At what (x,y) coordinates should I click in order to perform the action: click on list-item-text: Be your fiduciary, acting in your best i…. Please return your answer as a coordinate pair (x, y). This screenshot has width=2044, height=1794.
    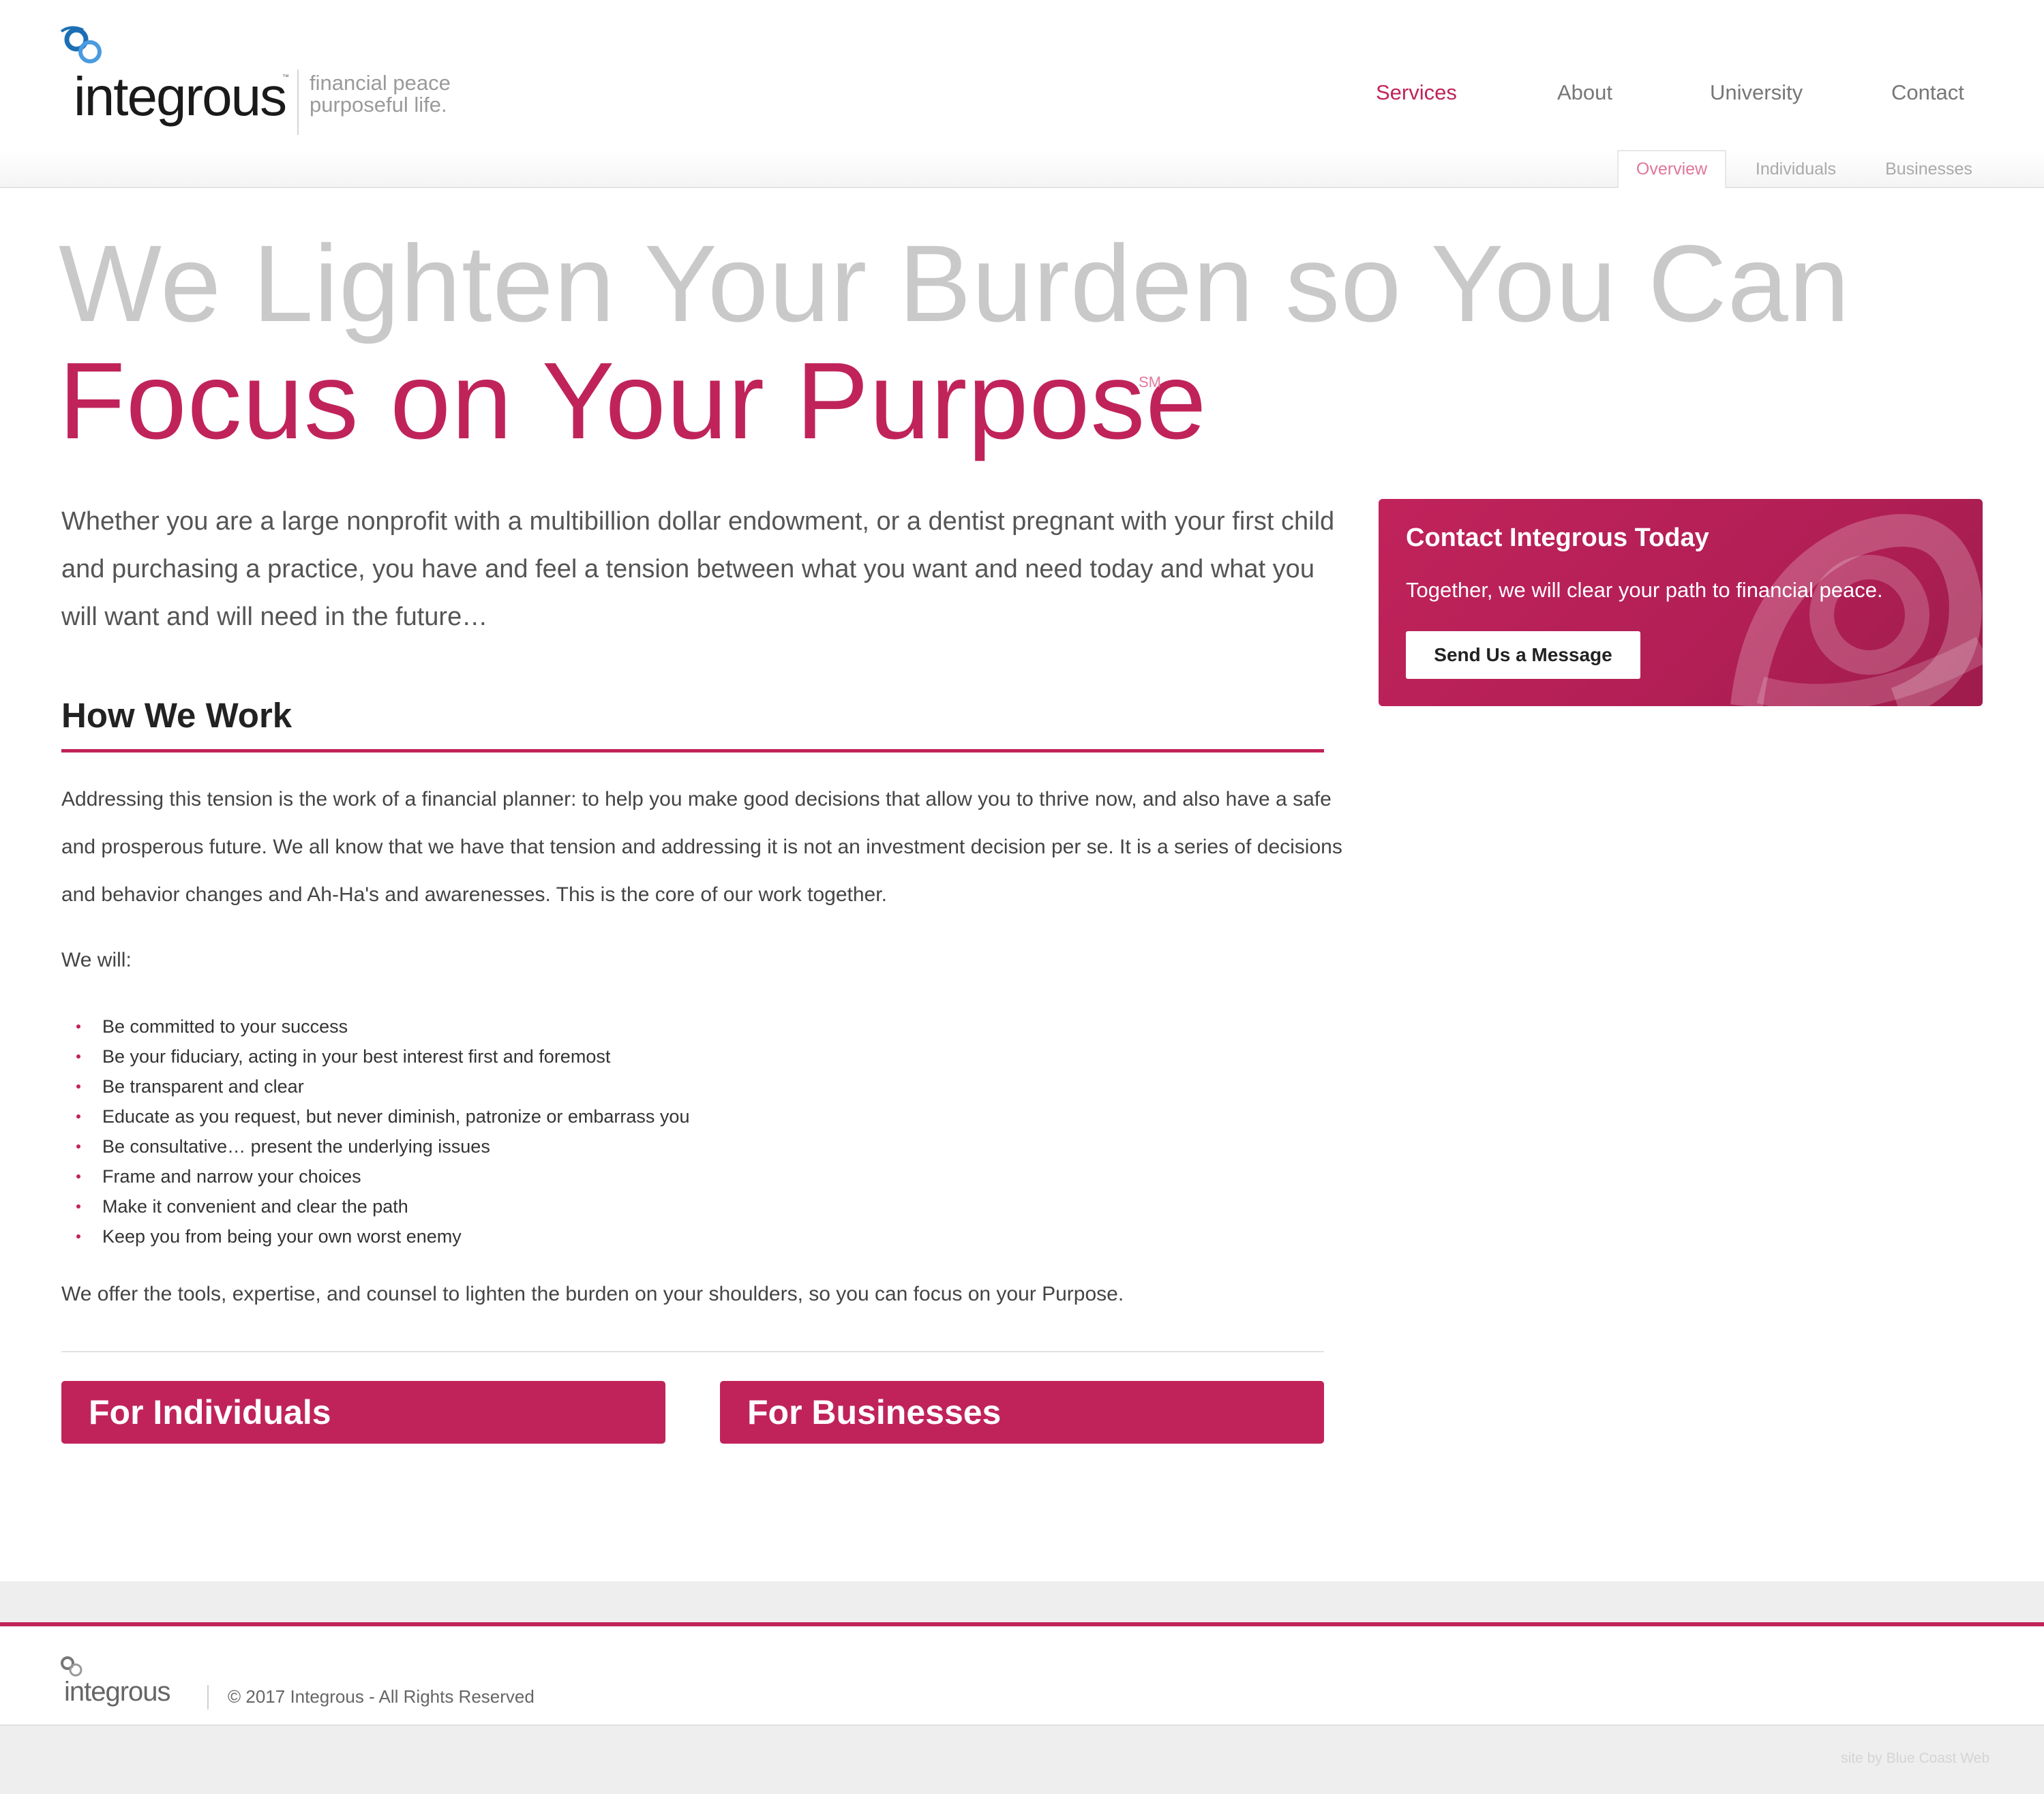
    Looking at the image, I should click on (356, 1056).